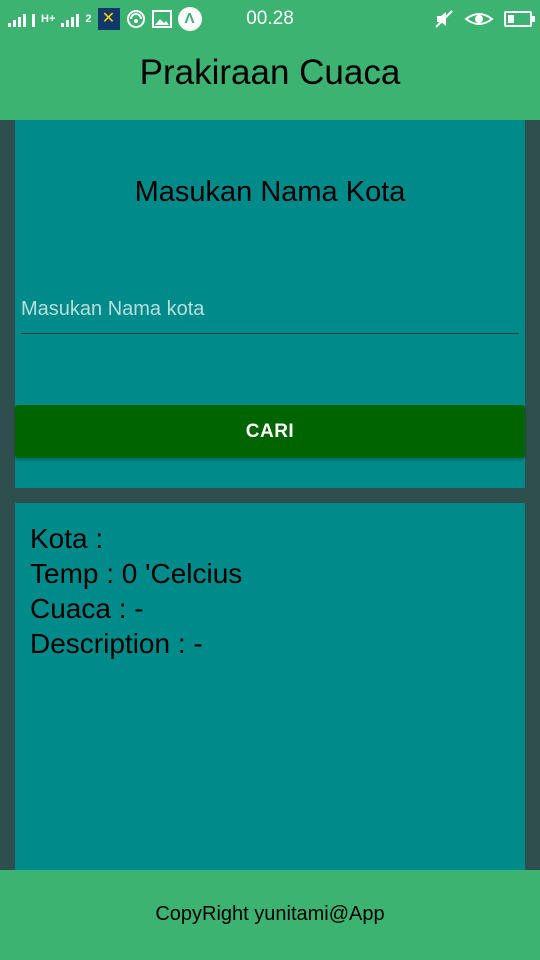 The image size is (540, 960). I want to click on app-title: Prakiraan Cuaca, so click(270, 72).